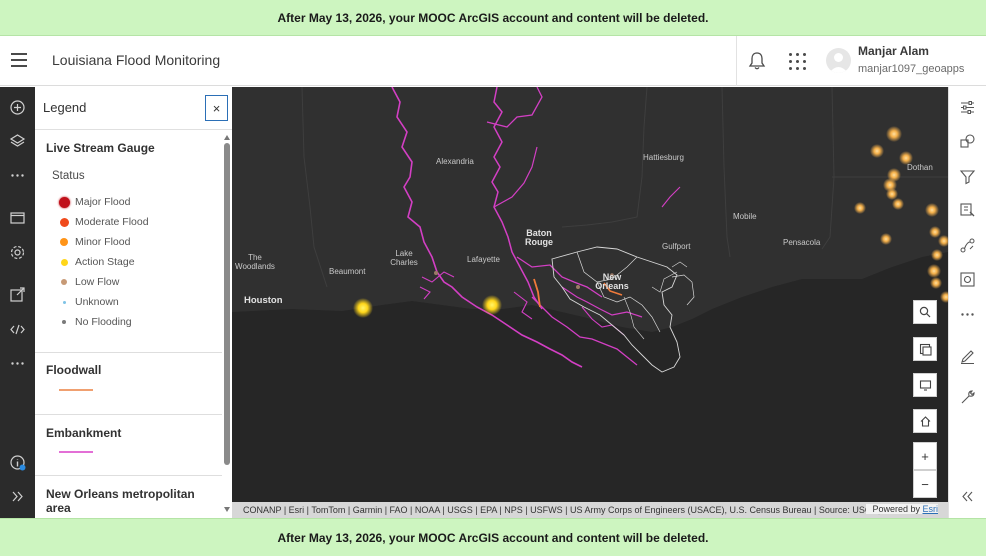 The height and width of the screenshot is (556, 986). Describe the element at coordinates (757, 61) in the screenshot. I see `notifications-bell-icon` at that location.